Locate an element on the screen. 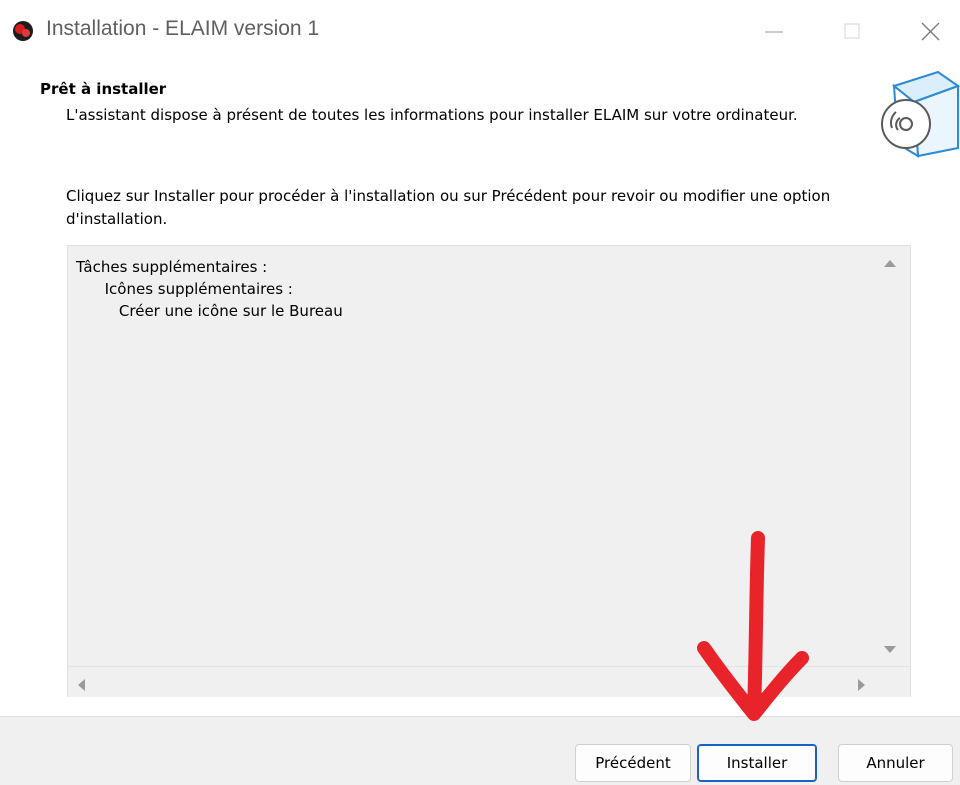 This screenshot has height=785, width=960. elaim-app-icon is located at coordinates (23, 31).